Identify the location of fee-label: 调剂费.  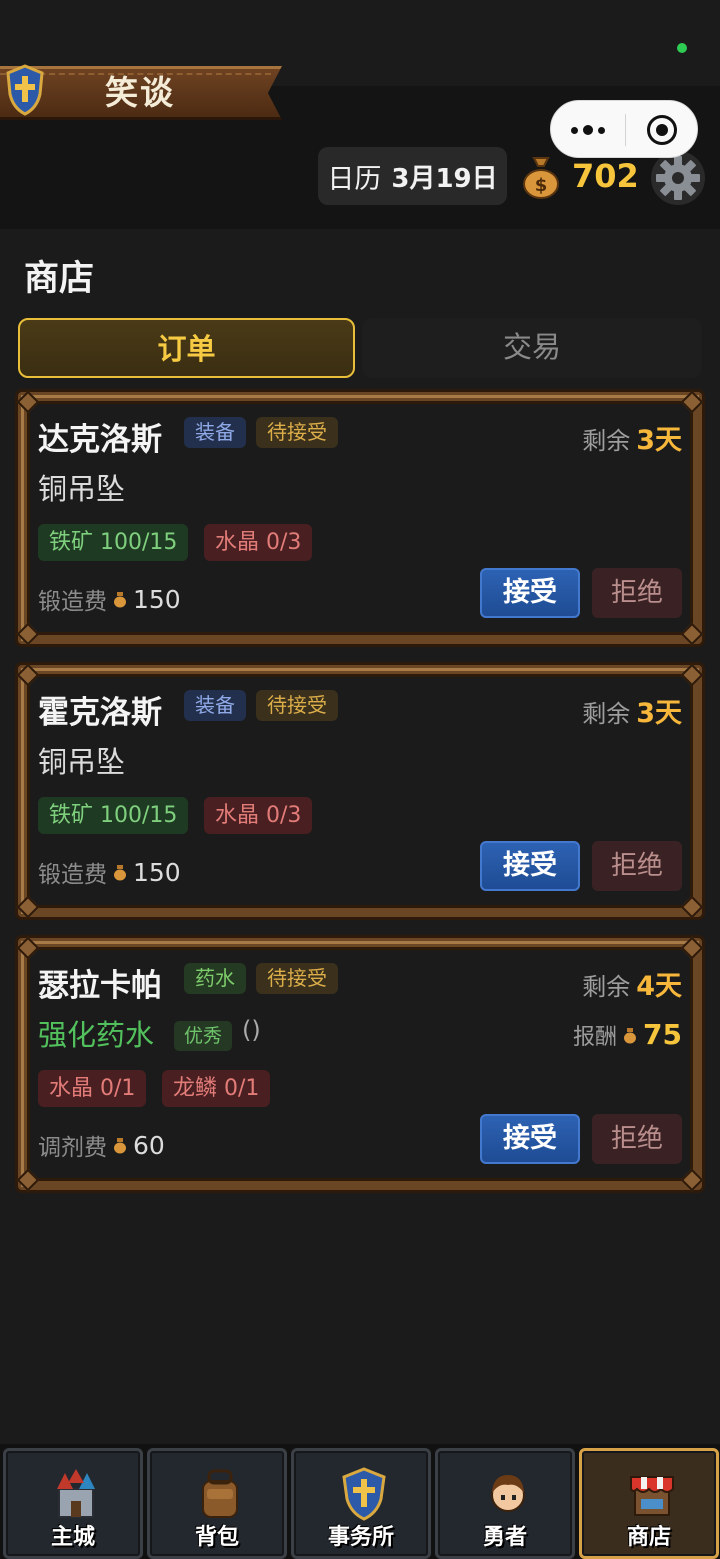
(72, 1148).